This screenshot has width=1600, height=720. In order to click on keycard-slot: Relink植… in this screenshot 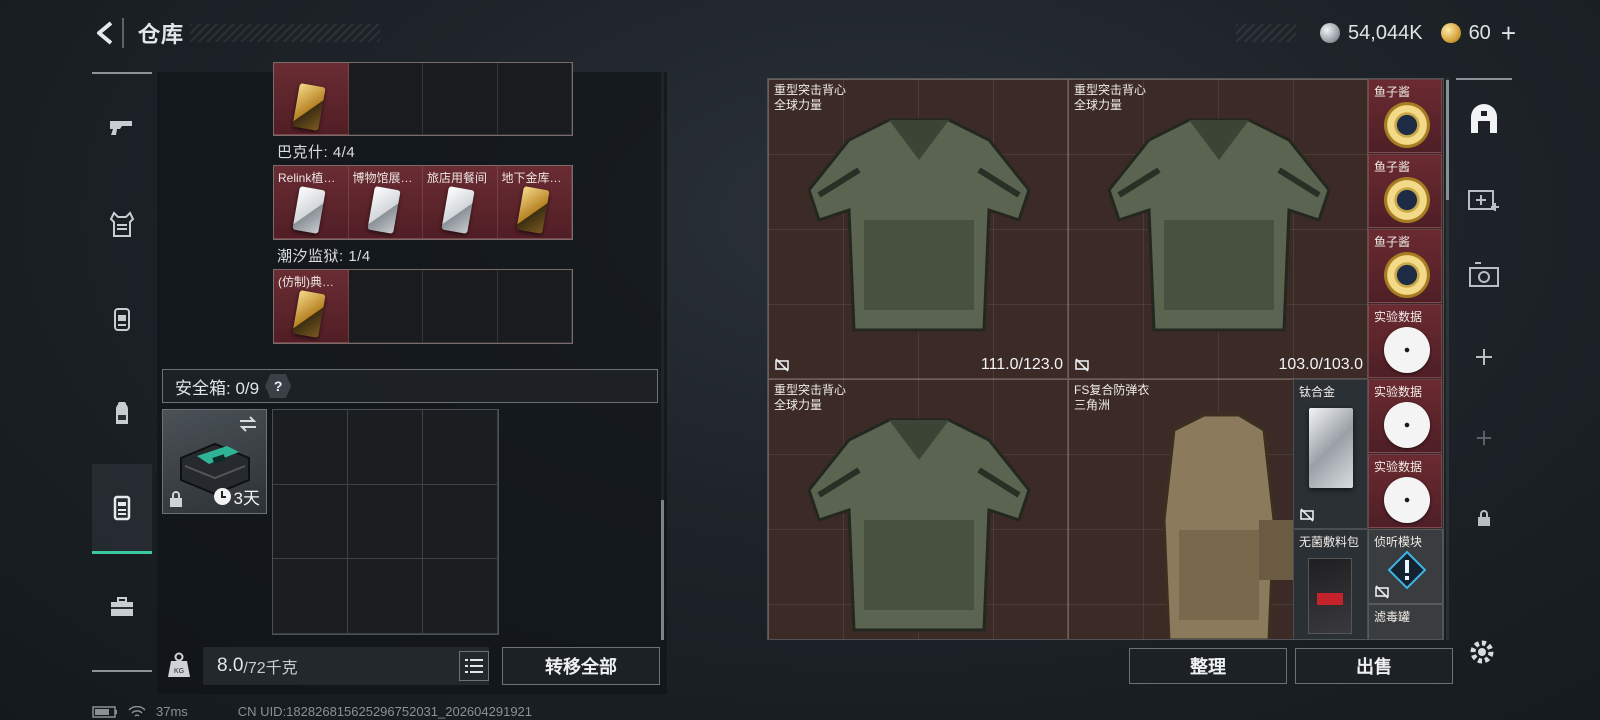, I will do `click(311, 202)`.